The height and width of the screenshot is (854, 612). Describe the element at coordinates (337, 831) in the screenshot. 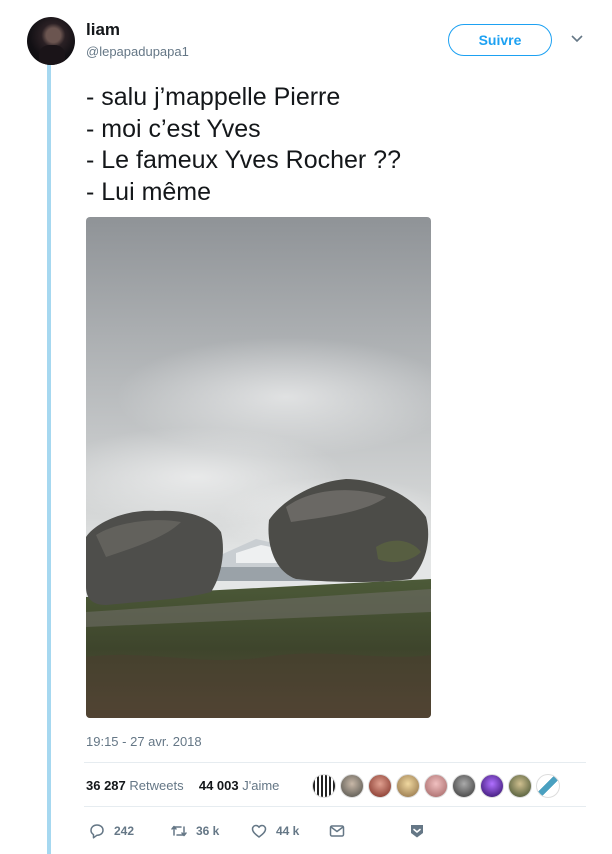

I see `envelope-icon` at that location.